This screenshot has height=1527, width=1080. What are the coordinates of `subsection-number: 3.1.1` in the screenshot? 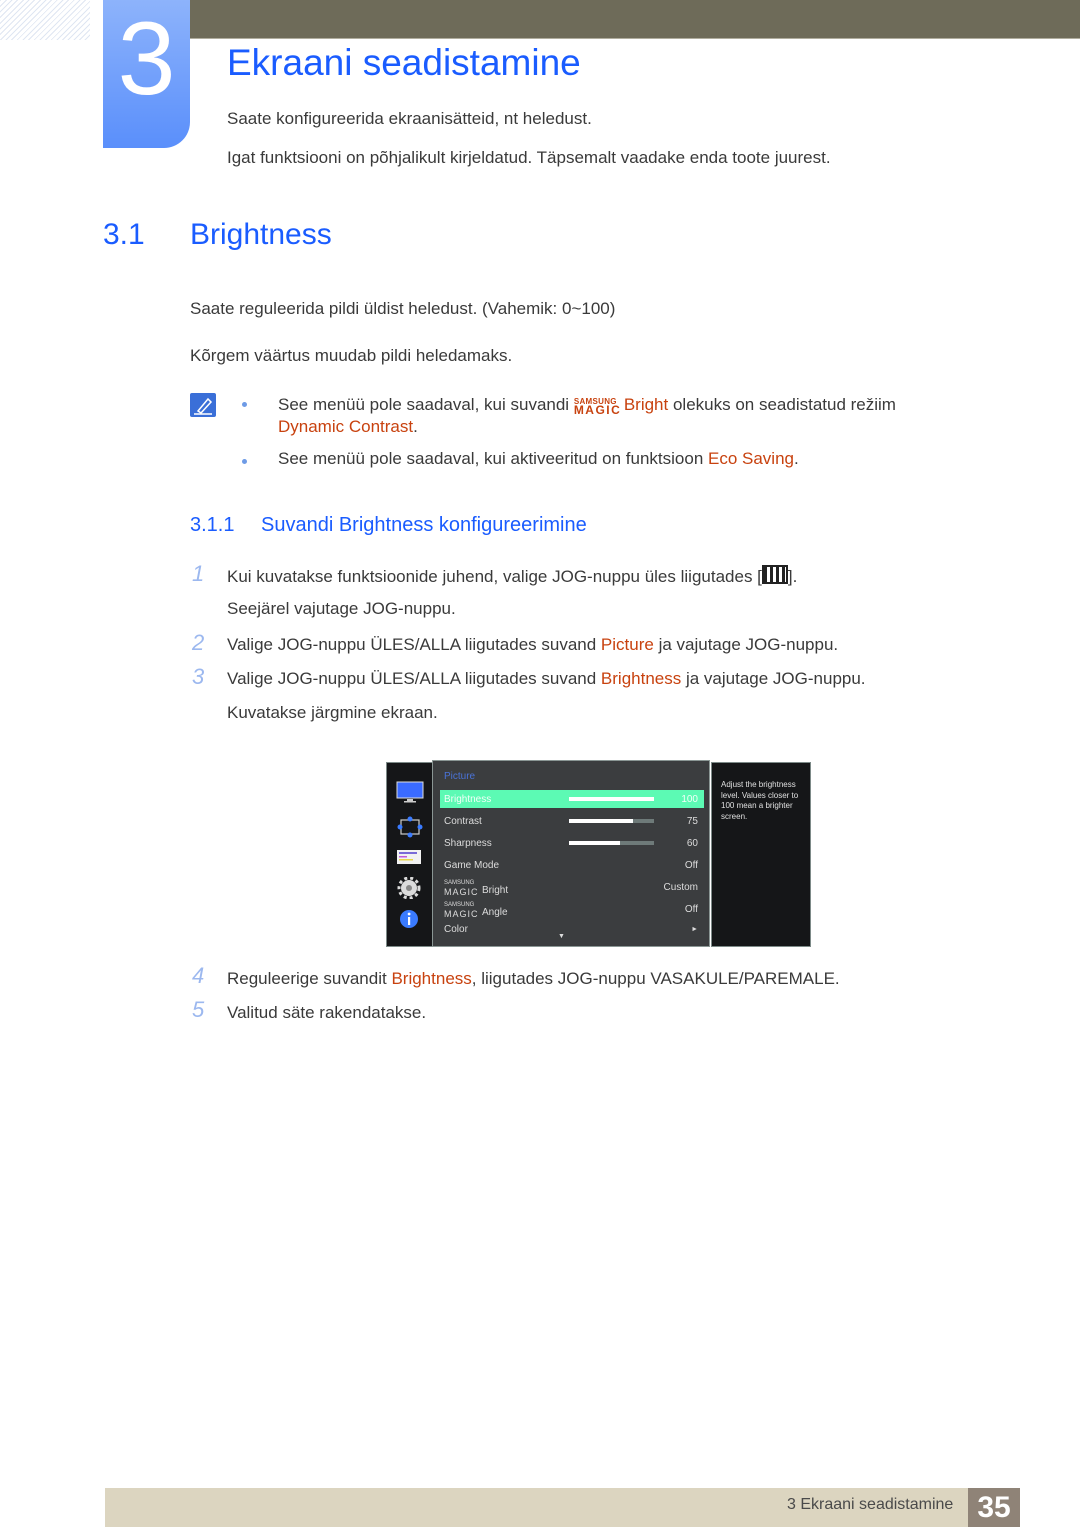 It's located at (212, 525).